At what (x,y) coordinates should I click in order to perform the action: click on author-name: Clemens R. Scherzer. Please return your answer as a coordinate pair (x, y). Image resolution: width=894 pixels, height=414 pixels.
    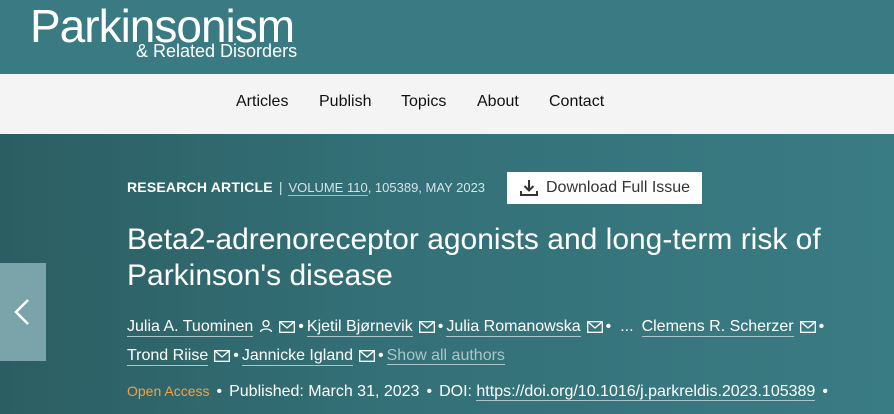
    Looking at the image, I should click on (717, 327).